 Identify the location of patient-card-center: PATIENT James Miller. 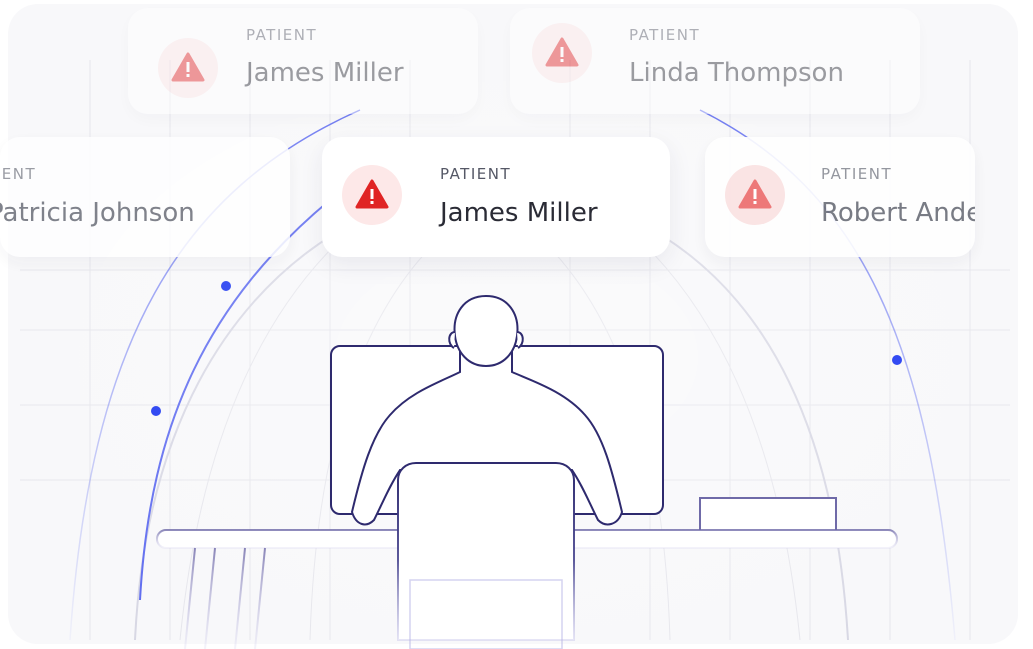
(496, 197).